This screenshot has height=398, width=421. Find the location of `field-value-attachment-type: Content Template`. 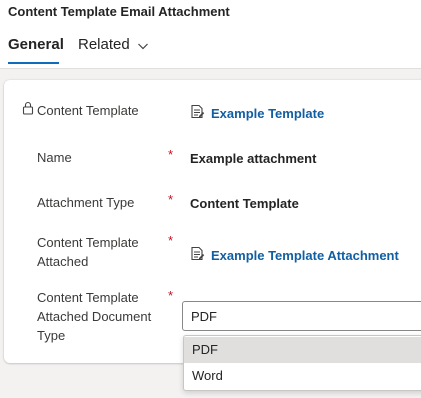

field-value-attachment-type: Content Template is located at coordinates (244, 203).